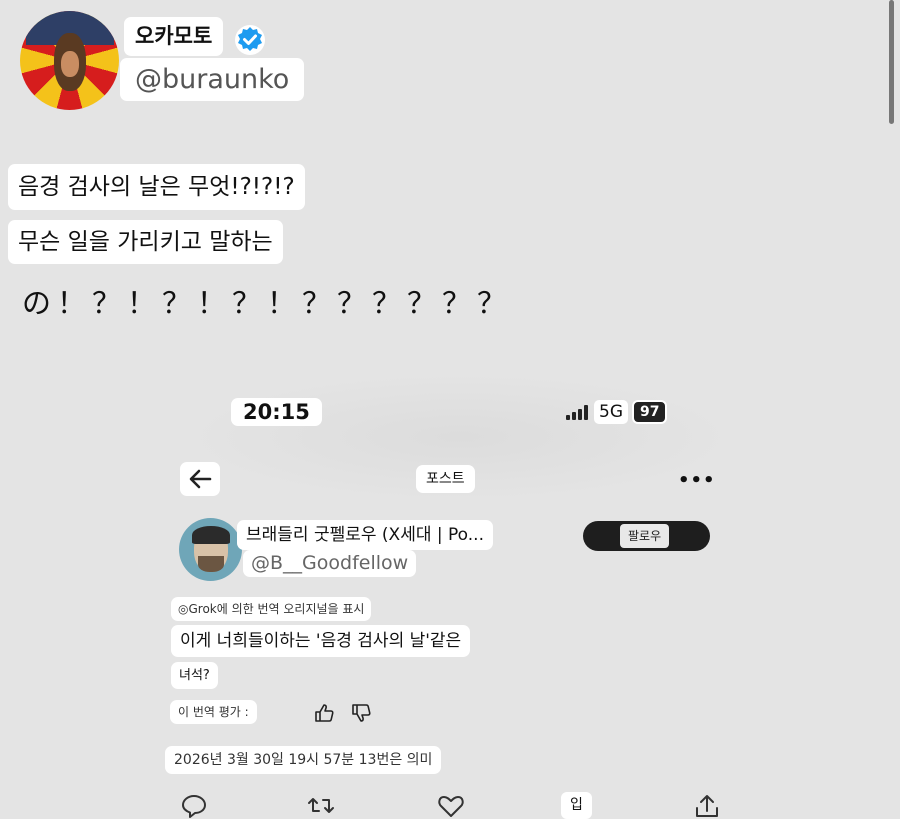  What do you see at coordinates (321, 805) in the screenshot?
I see `repost-icon` at bounding box center [321, 805].